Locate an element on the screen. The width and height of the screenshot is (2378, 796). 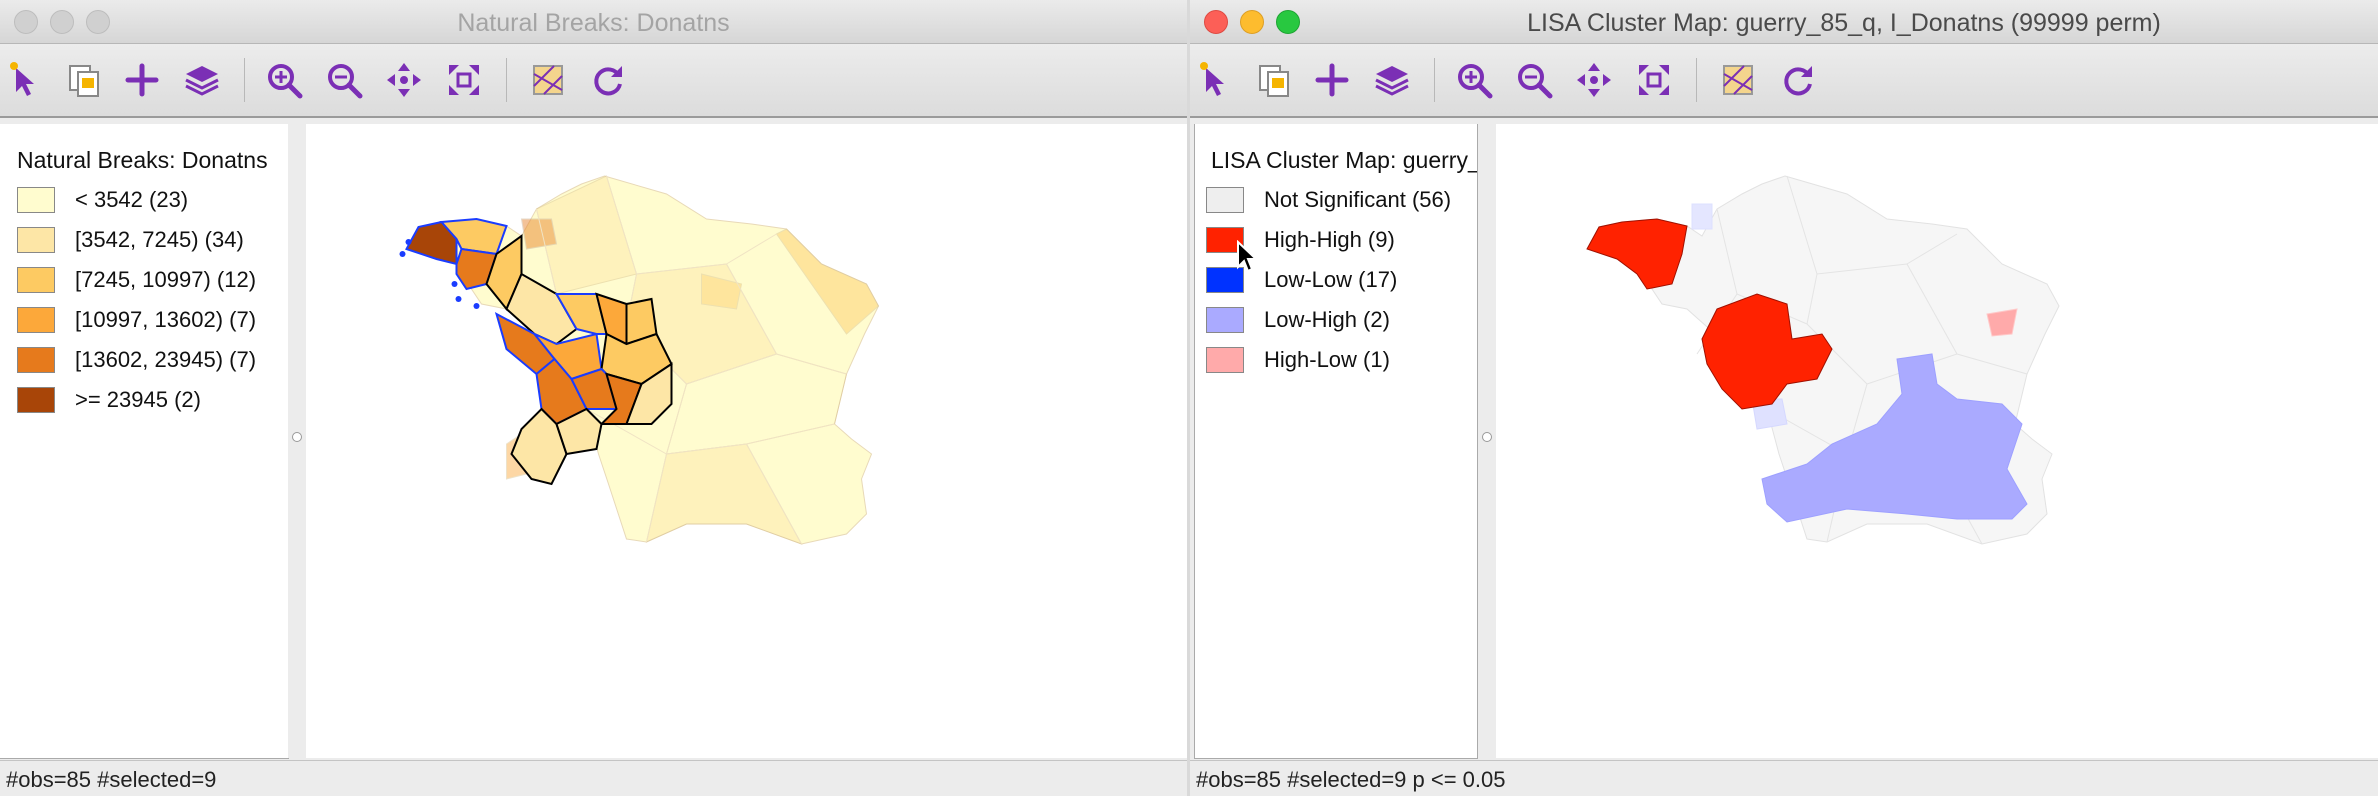
legend-item-label: Low-Low (17) is located at coordinates (1331, 279).